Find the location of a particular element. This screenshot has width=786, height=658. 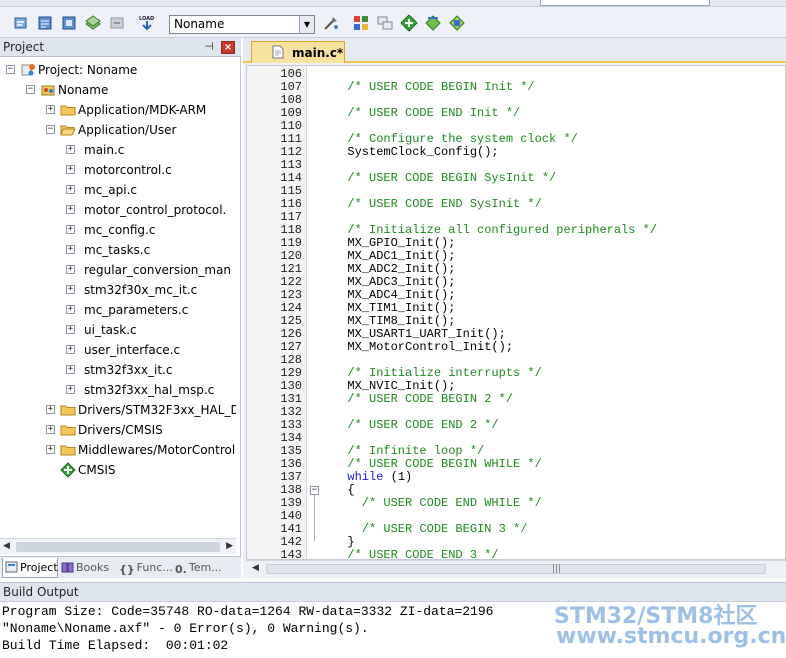

translate-icon is located at coordinates (21, 23).